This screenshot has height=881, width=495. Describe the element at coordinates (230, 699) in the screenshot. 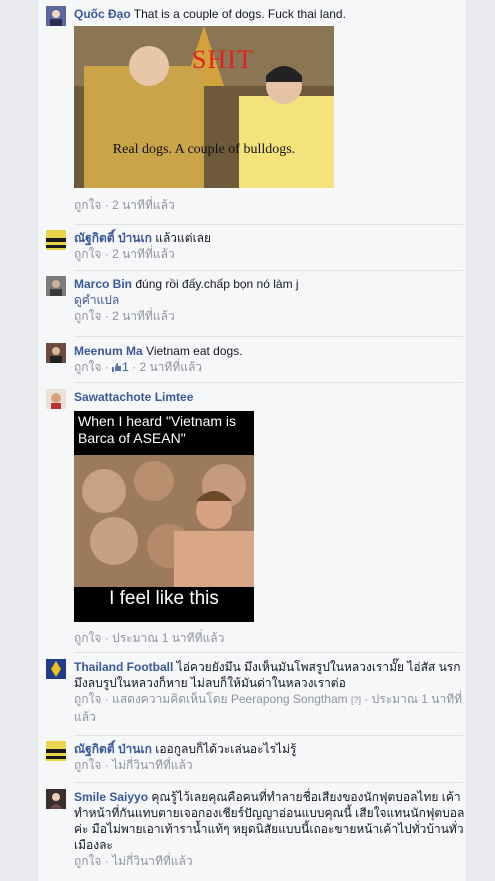

I see `edited-by-link: แสดงความคิดเห็นโดย Peerapong Songtham` at that location.